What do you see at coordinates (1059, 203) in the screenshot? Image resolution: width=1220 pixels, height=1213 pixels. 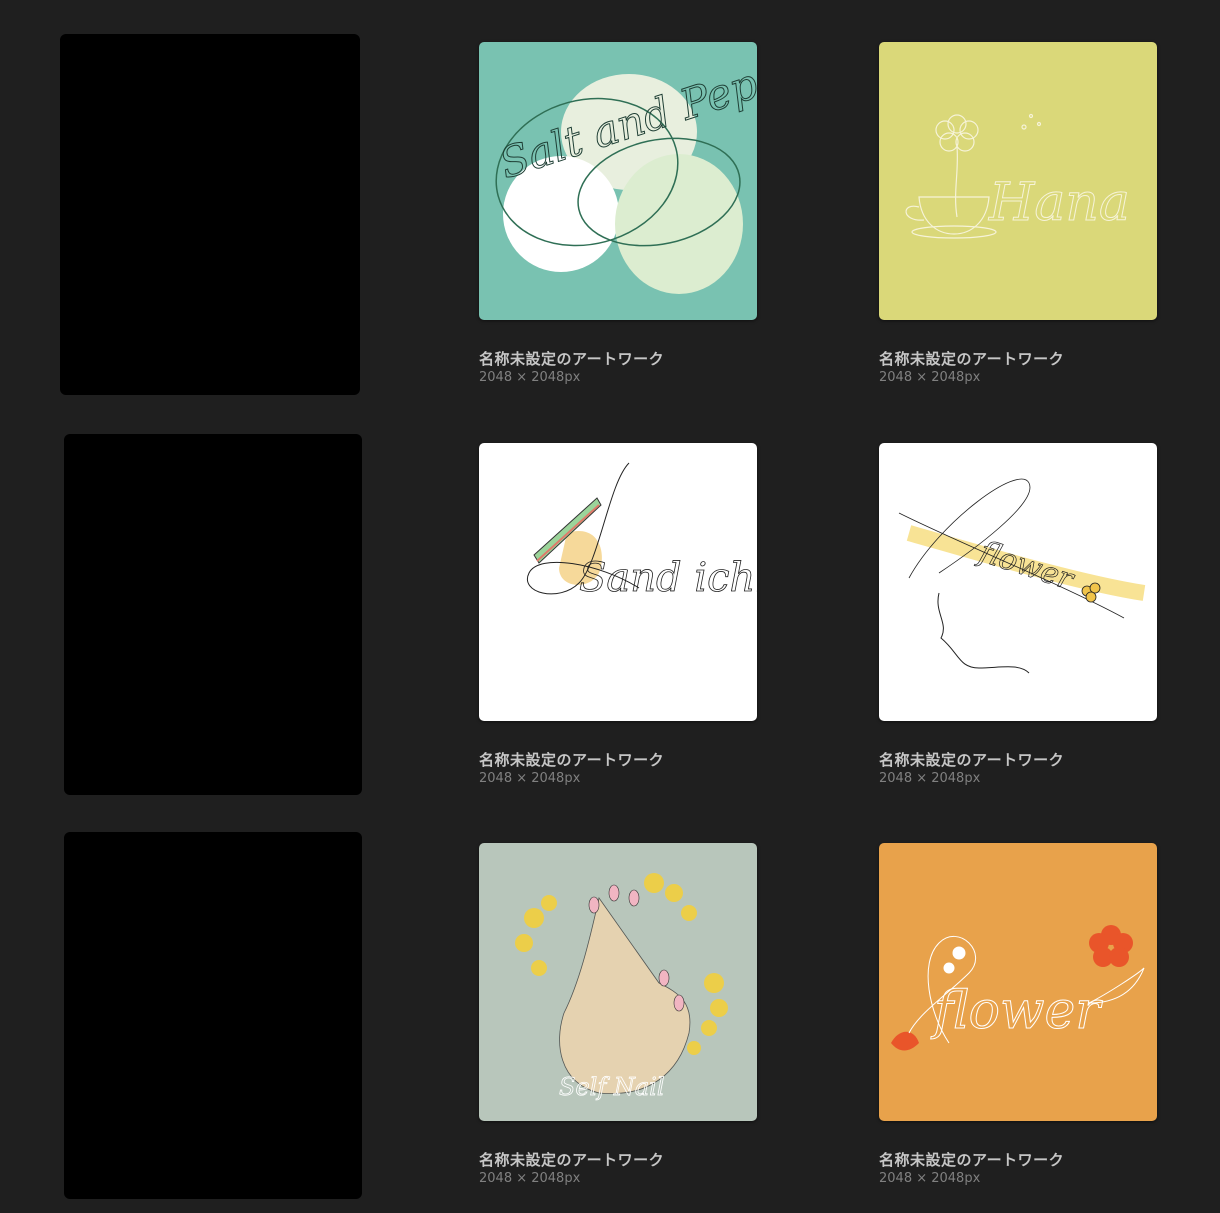 I see `thumb-label: Hana` at bounding box center [1059, 203].